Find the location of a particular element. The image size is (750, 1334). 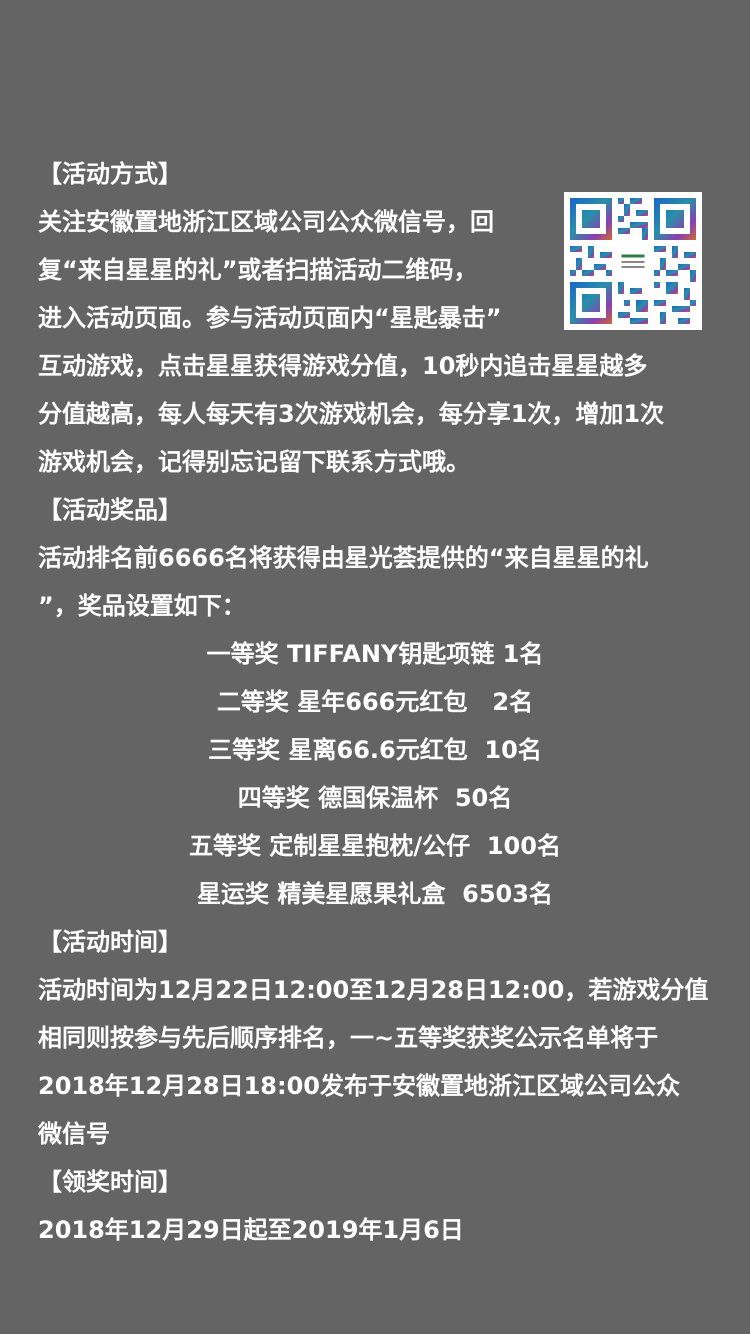

section-heading-time: 【活动时间】 is located at coordinates (110, 942).